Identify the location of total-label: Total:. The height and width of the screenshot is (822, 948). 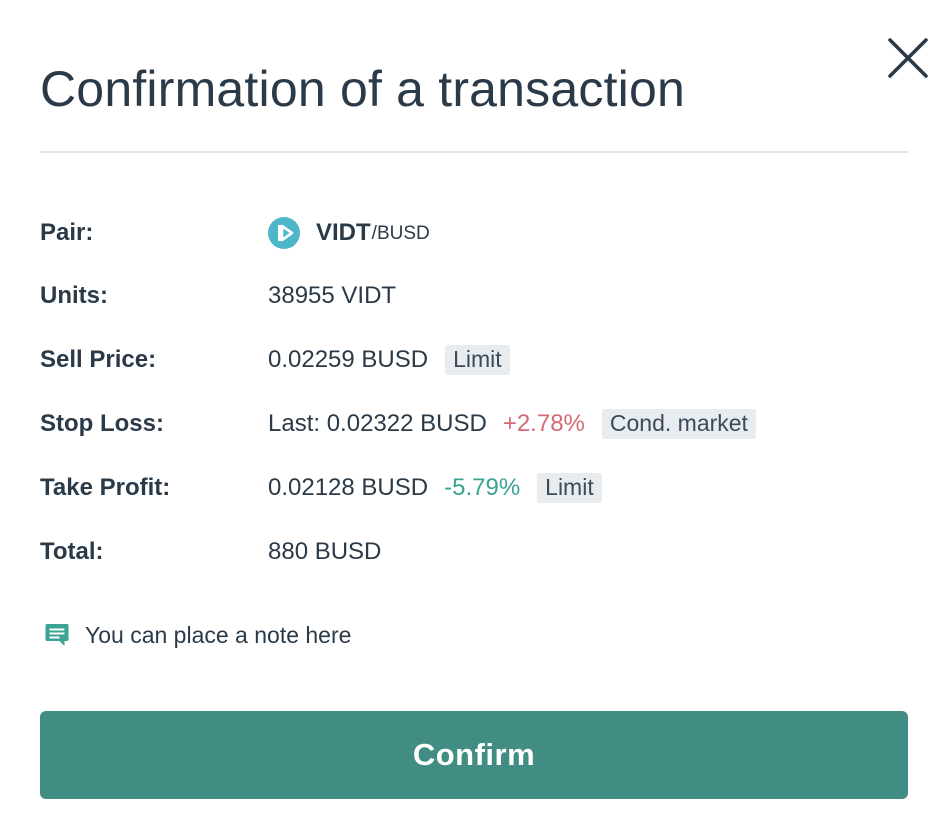
(72, 551).